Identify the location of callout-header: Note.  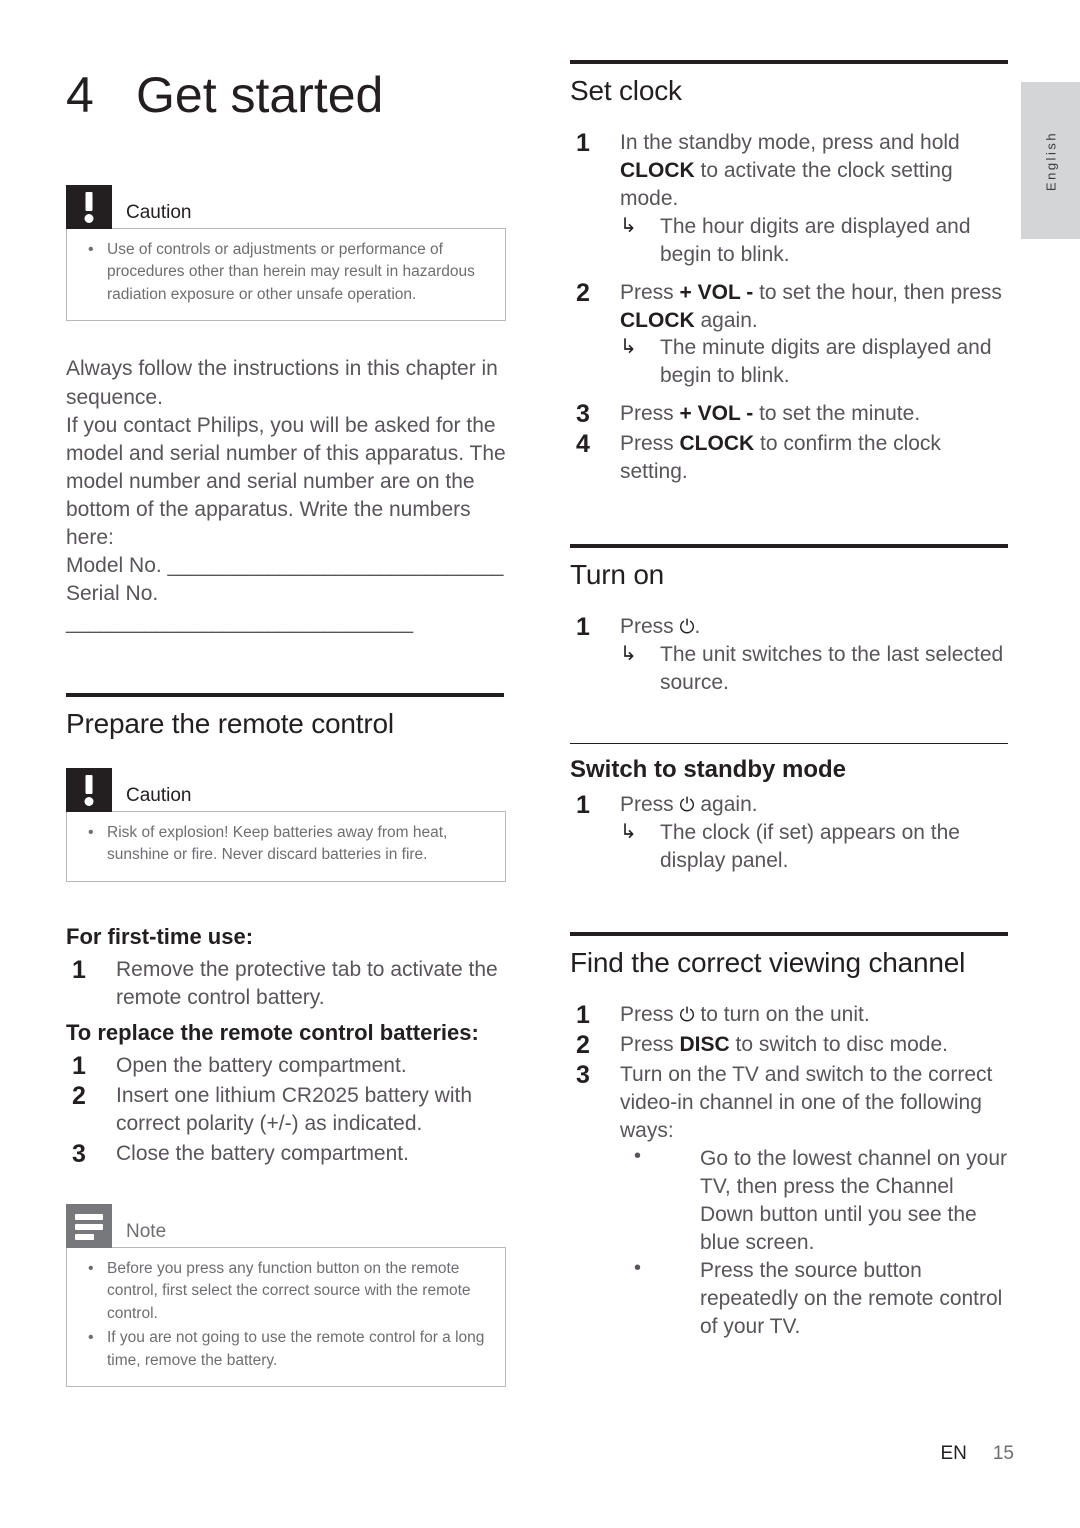
(286, 1225).